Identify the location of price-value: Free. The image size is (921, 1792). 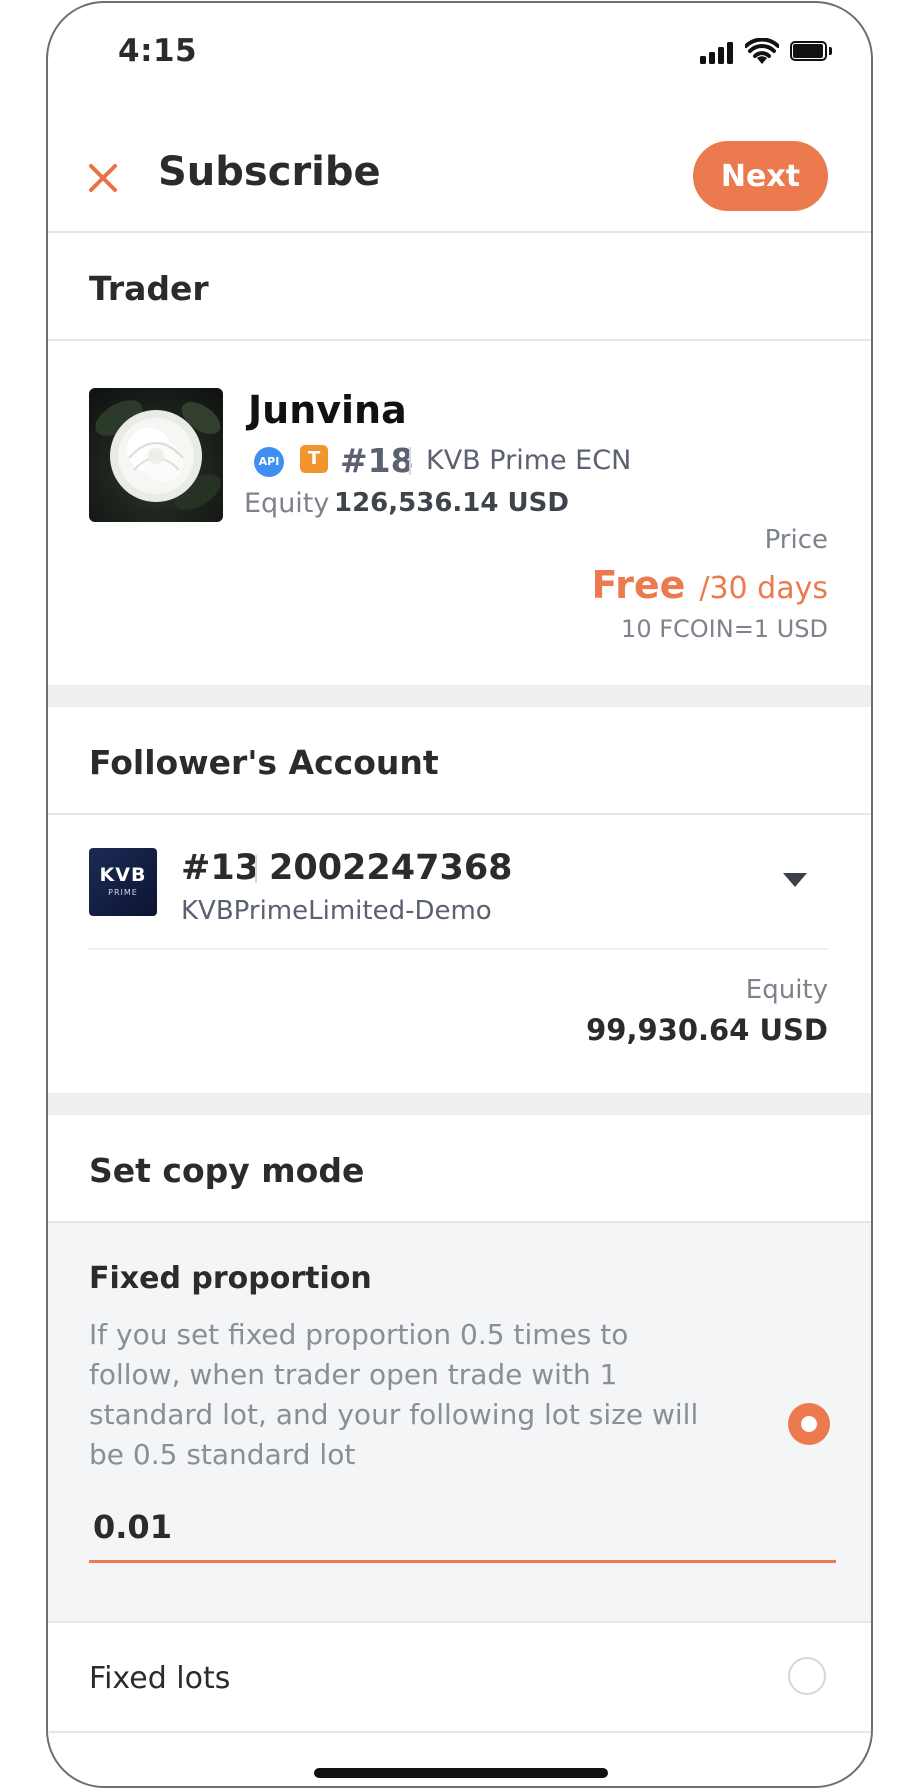
(638, 585).